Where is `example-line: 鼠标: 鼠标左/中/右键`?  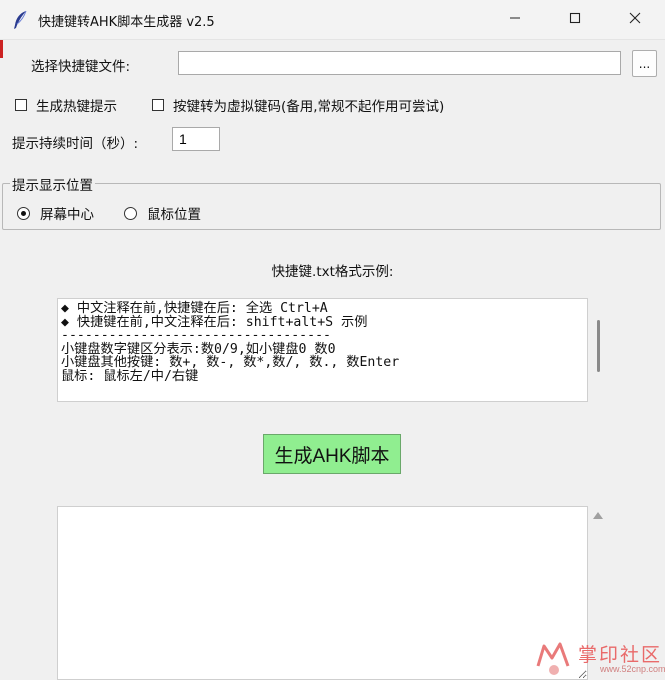 example-line: 鼠标: 鼠标左/中/右键 is located at coordinates (130, 376).